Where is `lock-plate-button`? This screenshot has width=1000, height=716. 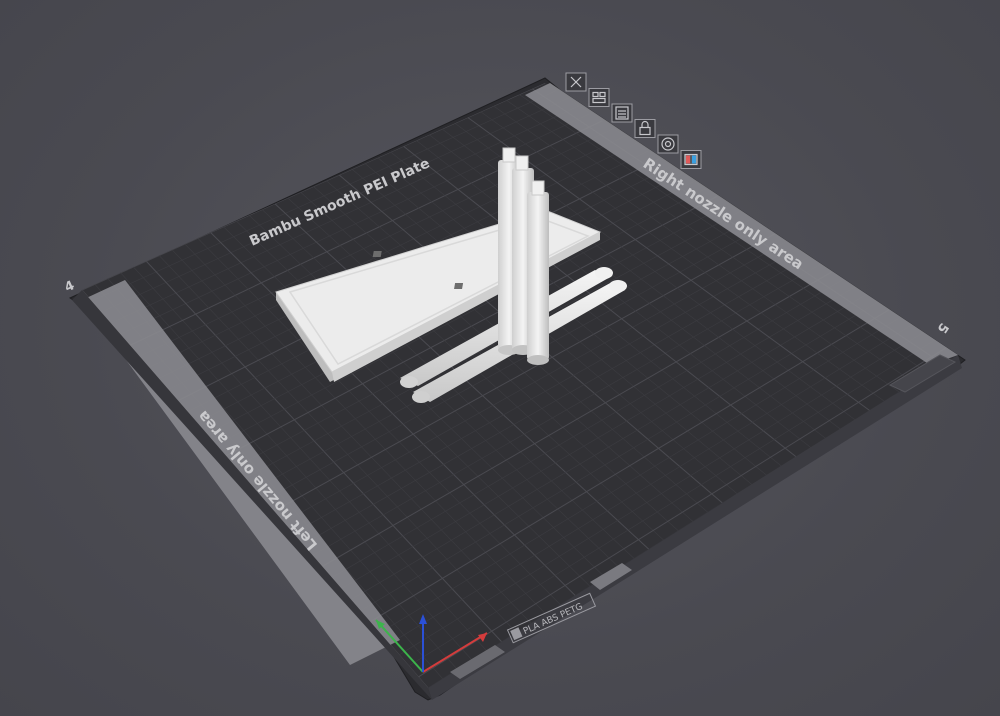
lock-plate-button is located at coordinates (645, 128).